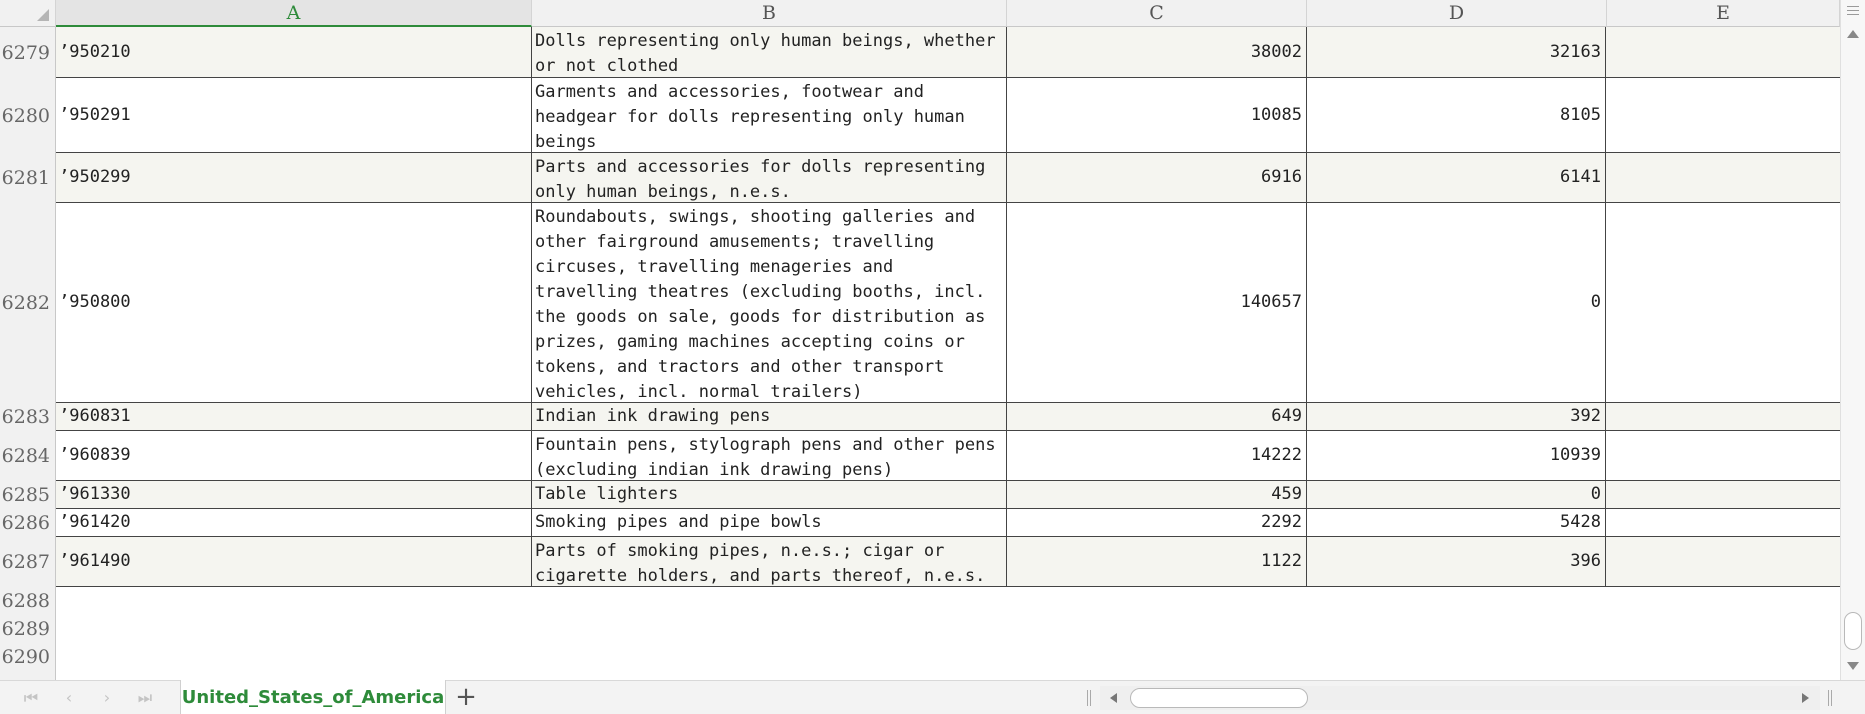  I want to click on column-header-a: A, so click(294, 13).